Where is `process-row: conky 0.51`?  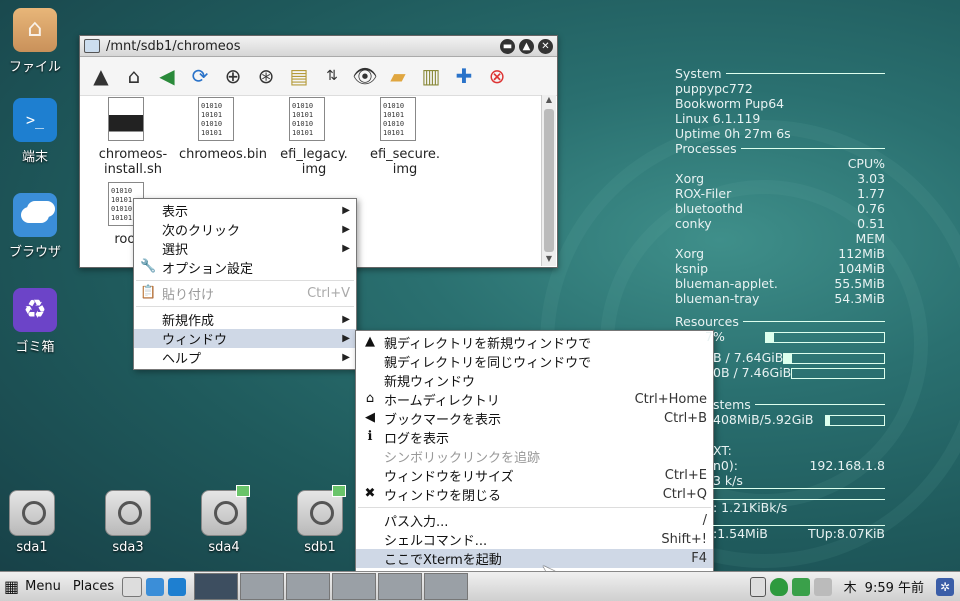
process-row: conky 0.51 is located at coordinates (780, 223).